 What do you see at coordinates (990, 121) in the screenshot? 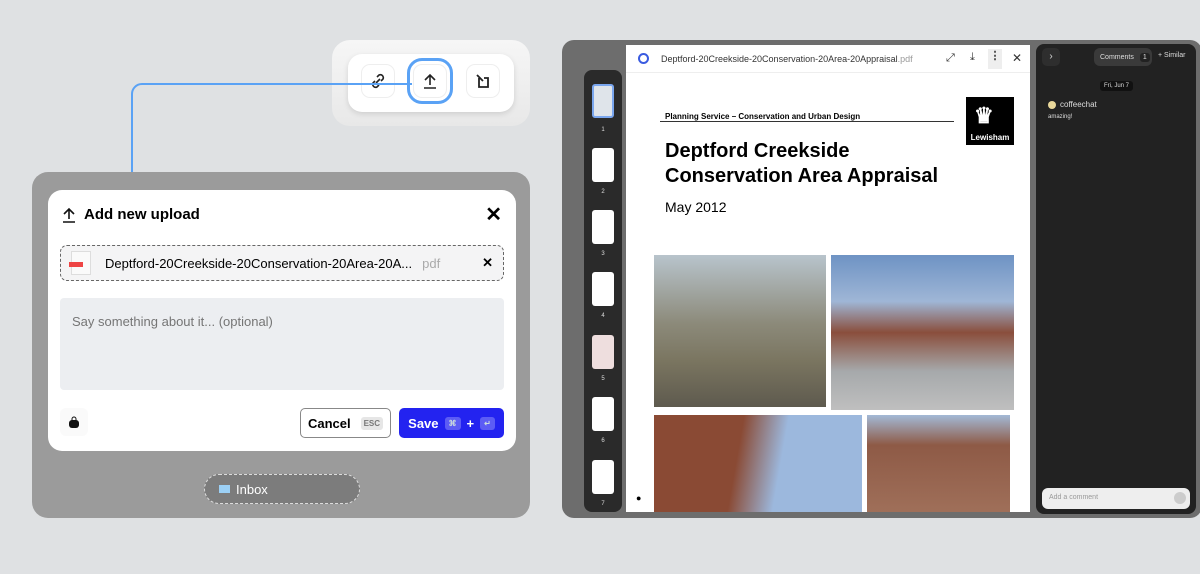
I see `lewisham-logo: ♛ Lewisham` at bounding box center [990, 121].